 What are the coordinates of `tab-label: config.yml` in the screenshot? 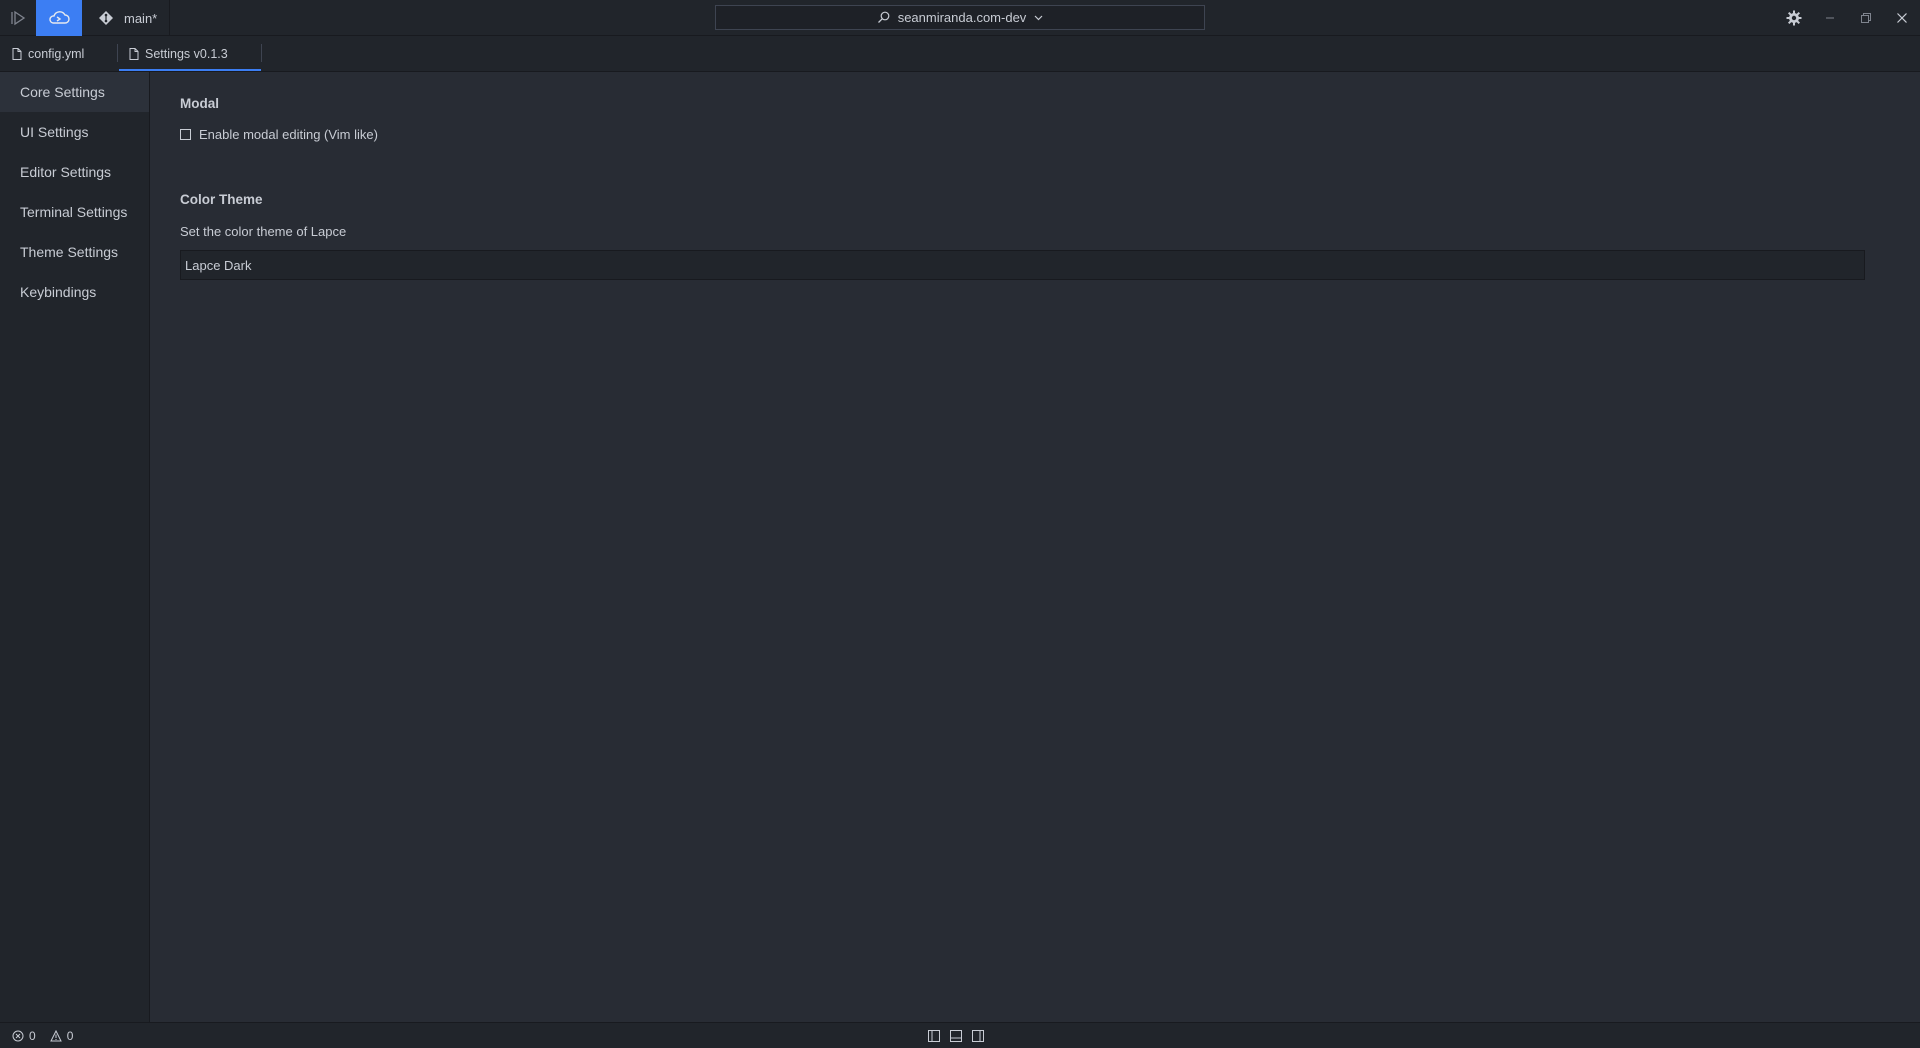 It's located at (56, 53).